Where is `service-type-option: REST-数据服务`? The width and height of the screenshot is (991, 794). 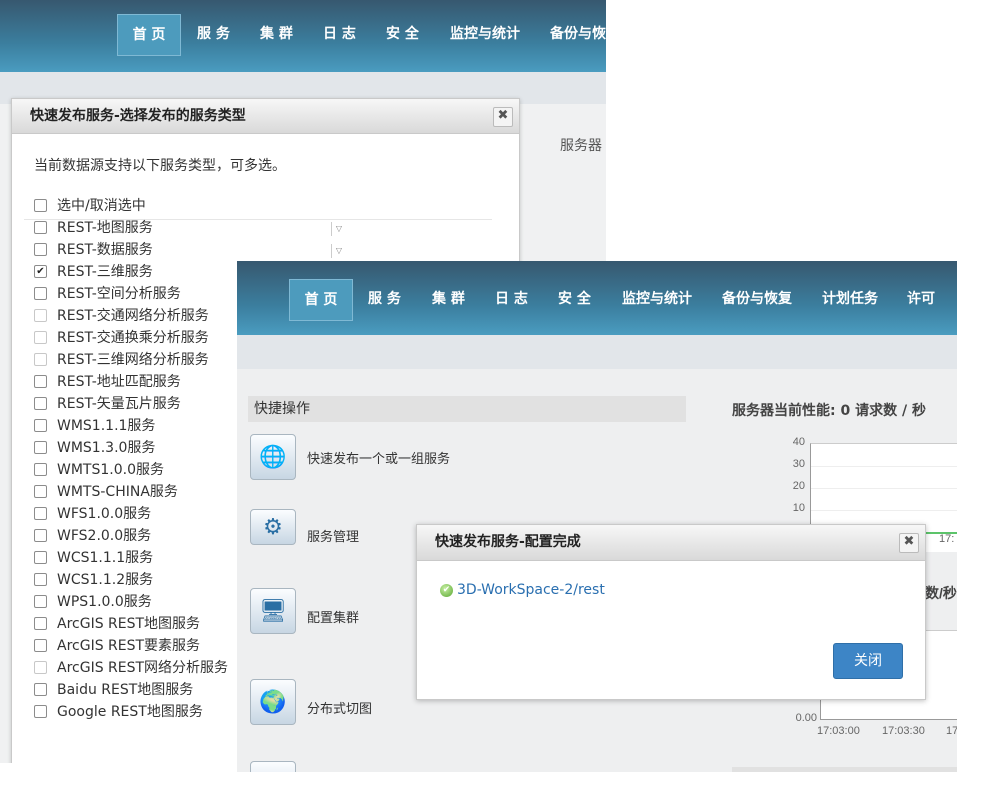
service-type-option: REST-数据服务 is located at coordinates (93, 250).